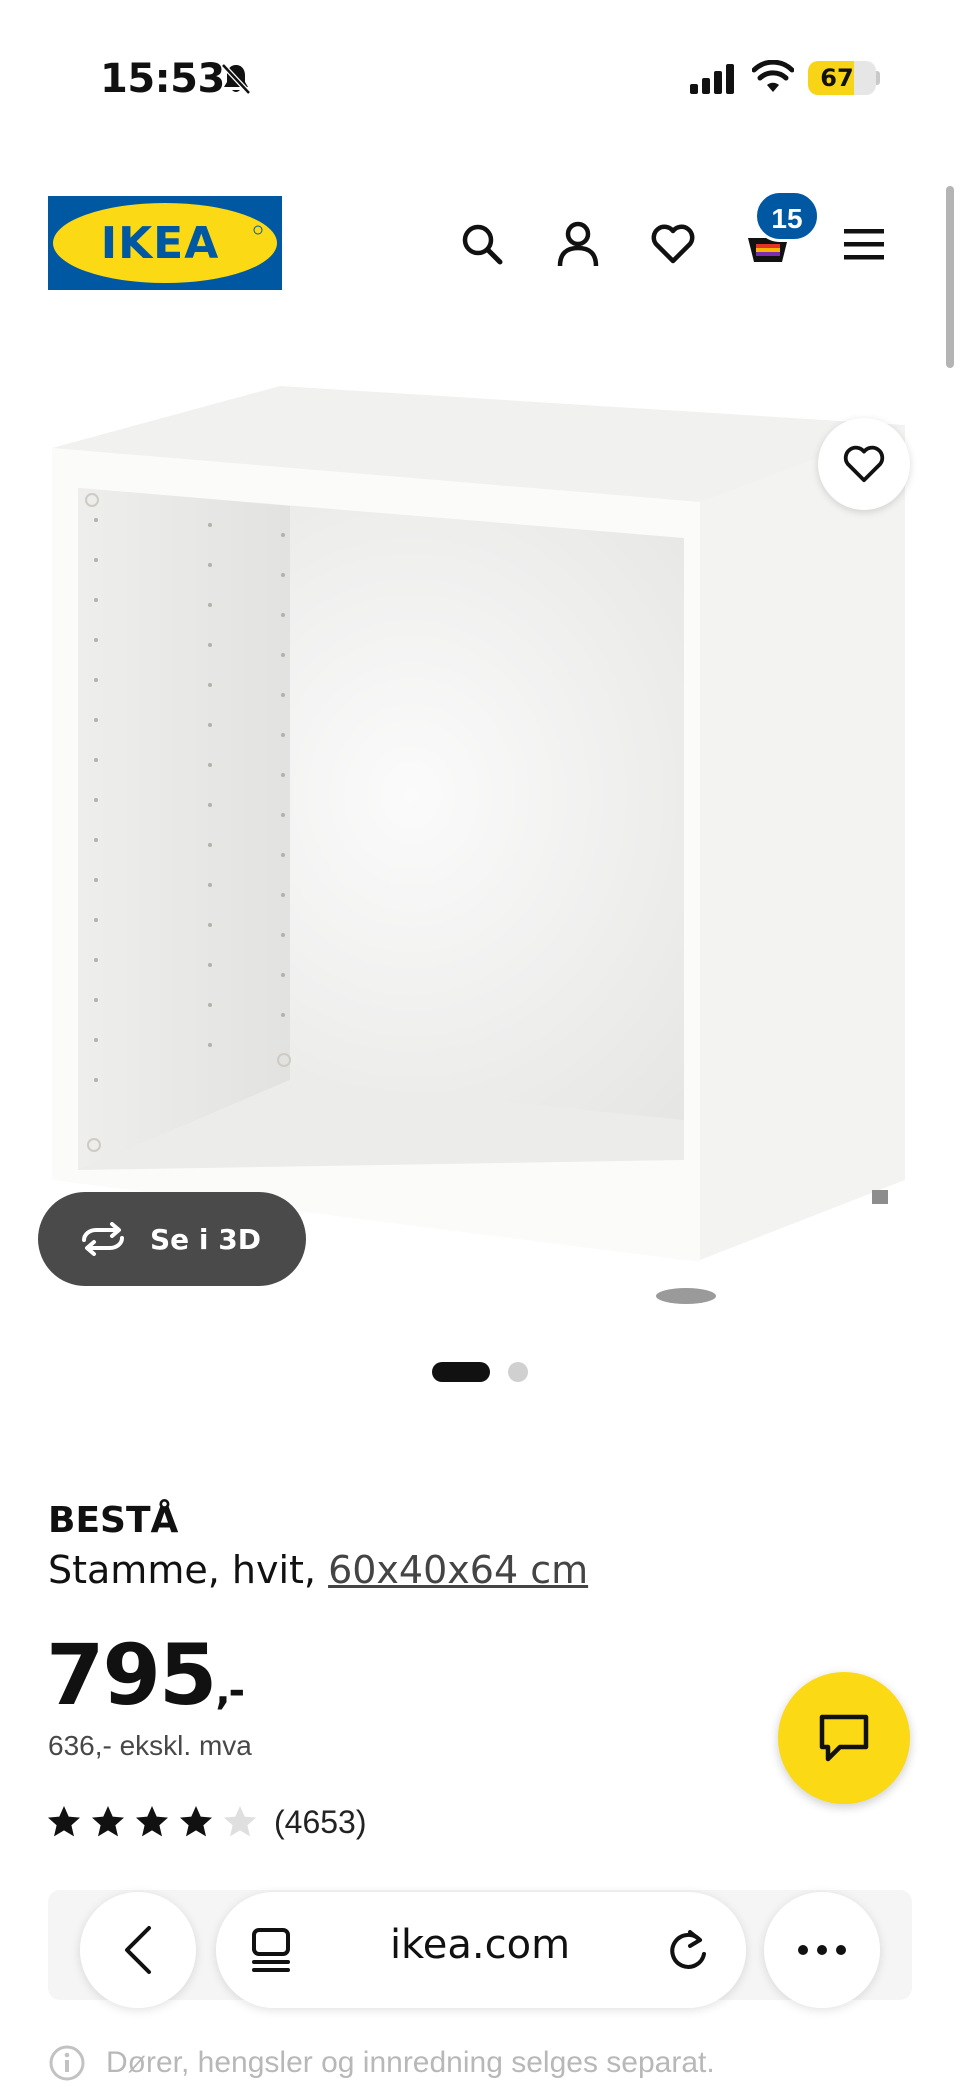 This screenshot has width=960, height=2087. Describe the element at coordinates (236, 79) in the screenshot. I see `bell-slash-icon` at that location.